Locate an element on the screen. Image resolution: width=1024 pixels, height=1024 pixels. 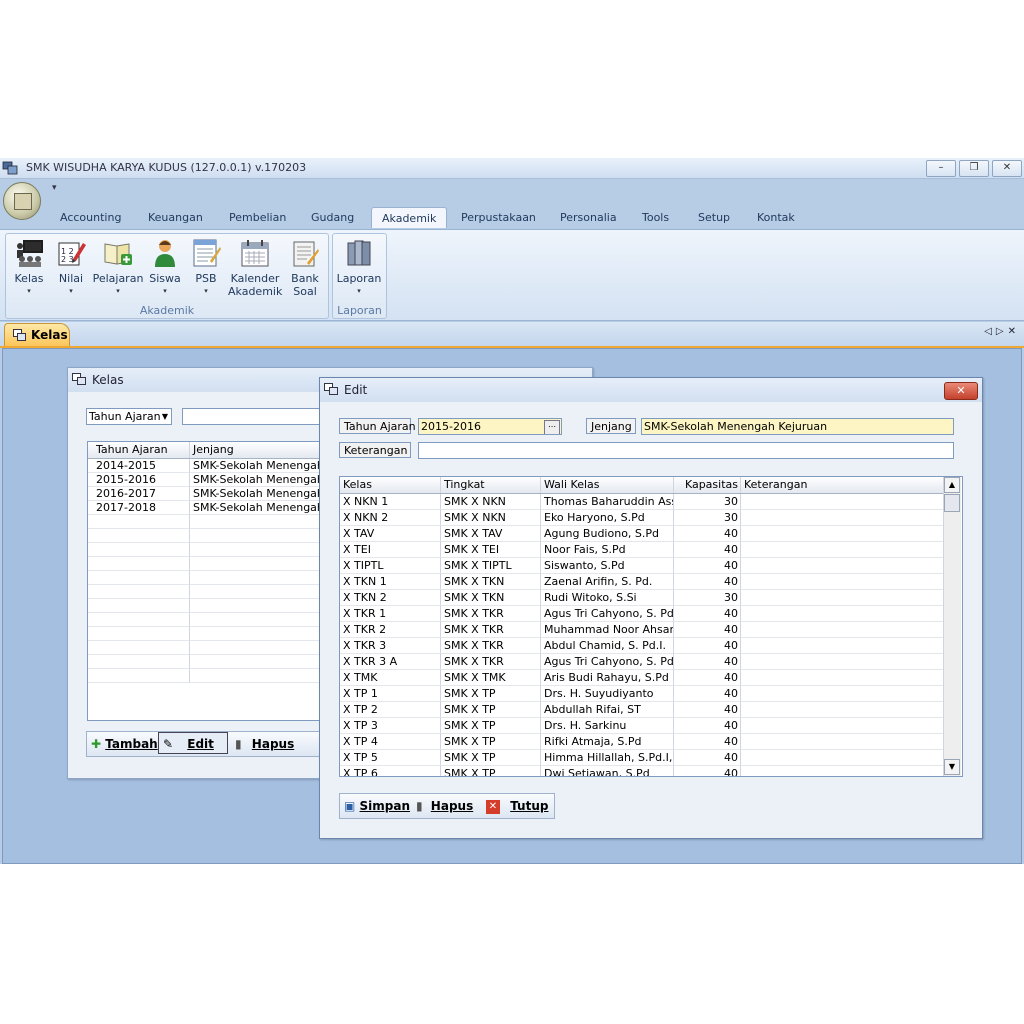
document-tab-navigation: ◁▷✕ is located at coordinates (1002, 331).